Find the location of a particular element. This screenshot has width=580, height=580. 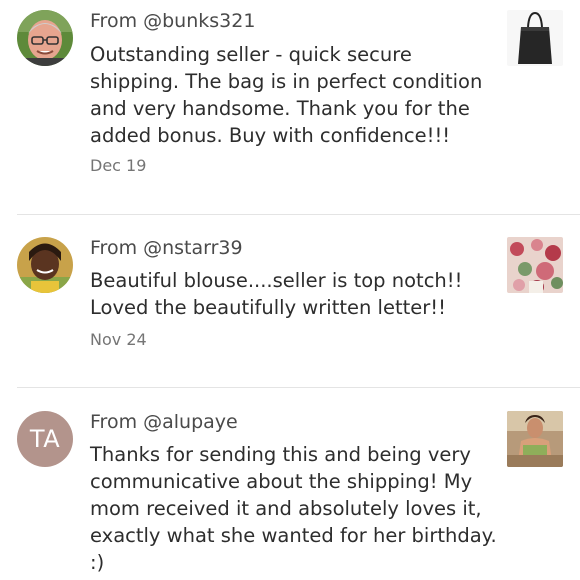

avatar-initials: TA is located at coordinates (45, 439).